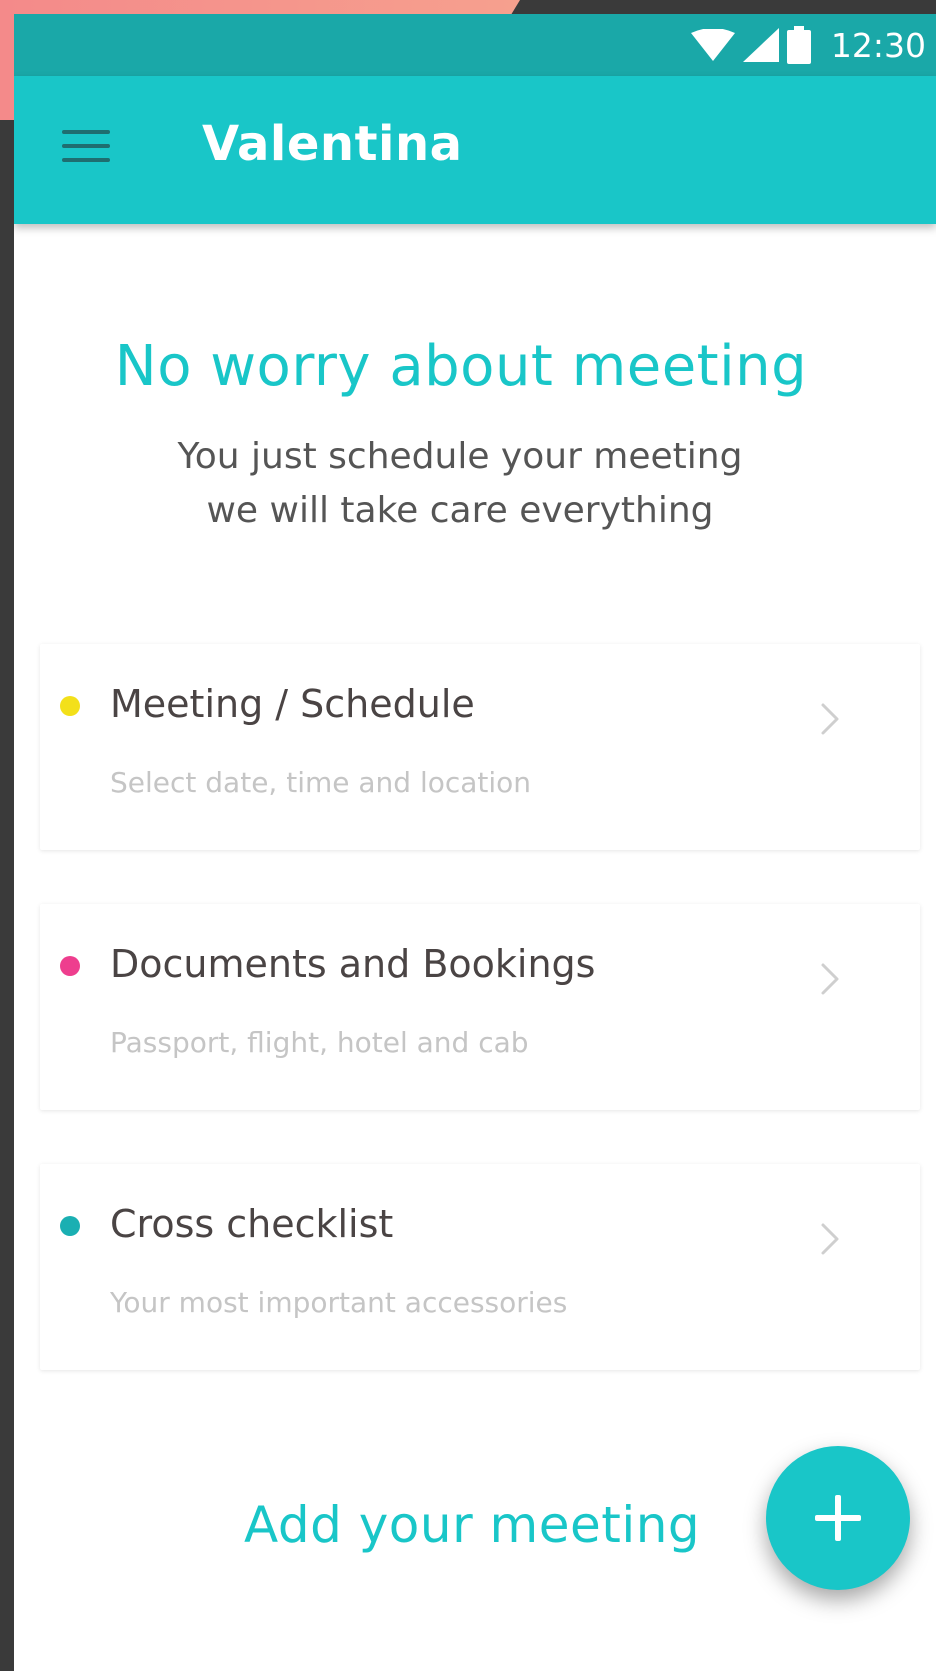 Image resolution: width=936 pixels, height=1671 pixels. Describe the element at coordinates (472, 1525) in the screenshot. I see `add-meeting-label: Add your meeting` at that location.